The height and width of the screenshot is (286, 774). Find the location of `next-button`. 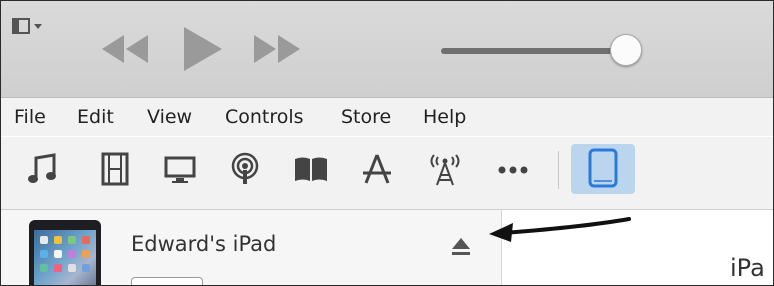

next-button is located at coordinates (278, 49).